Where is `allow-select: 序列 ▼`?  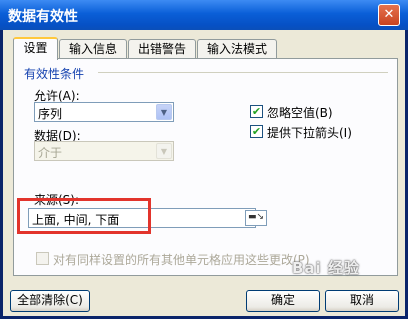
allow-select: 序列 ▼ is located at coordinates (104, 112).